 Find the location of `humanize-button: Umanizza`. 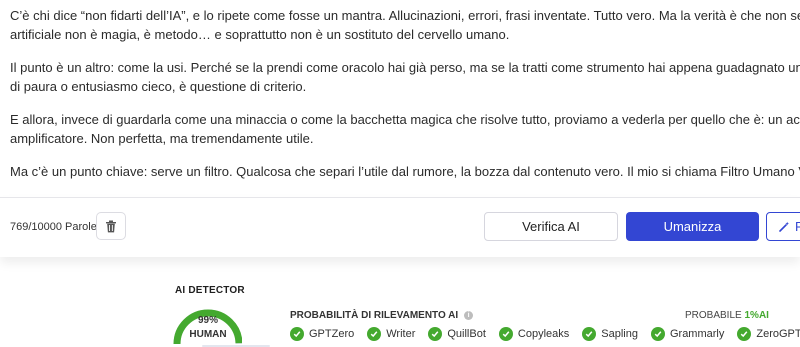

humanize-button: Umanizza is located at coordinates (692, 226).